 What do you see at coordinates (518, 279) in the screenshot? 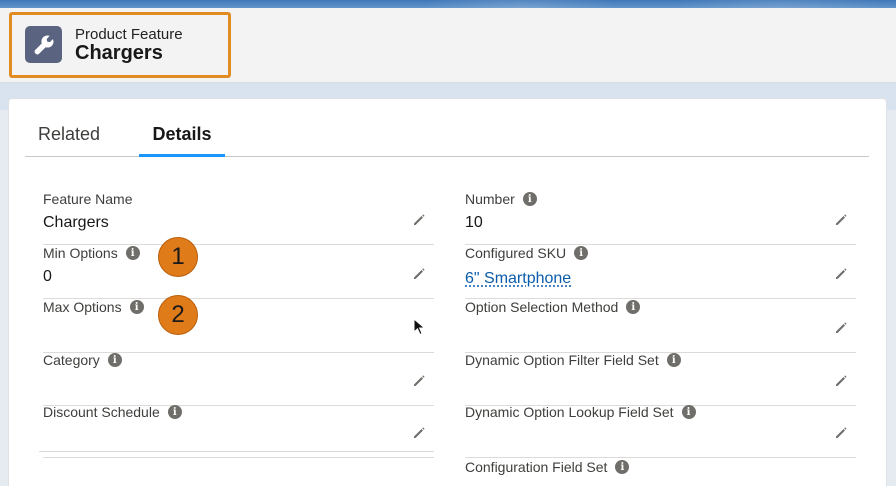
I see `configured-sku-link: 6" Smartphone` at bounding box center [518, 279].